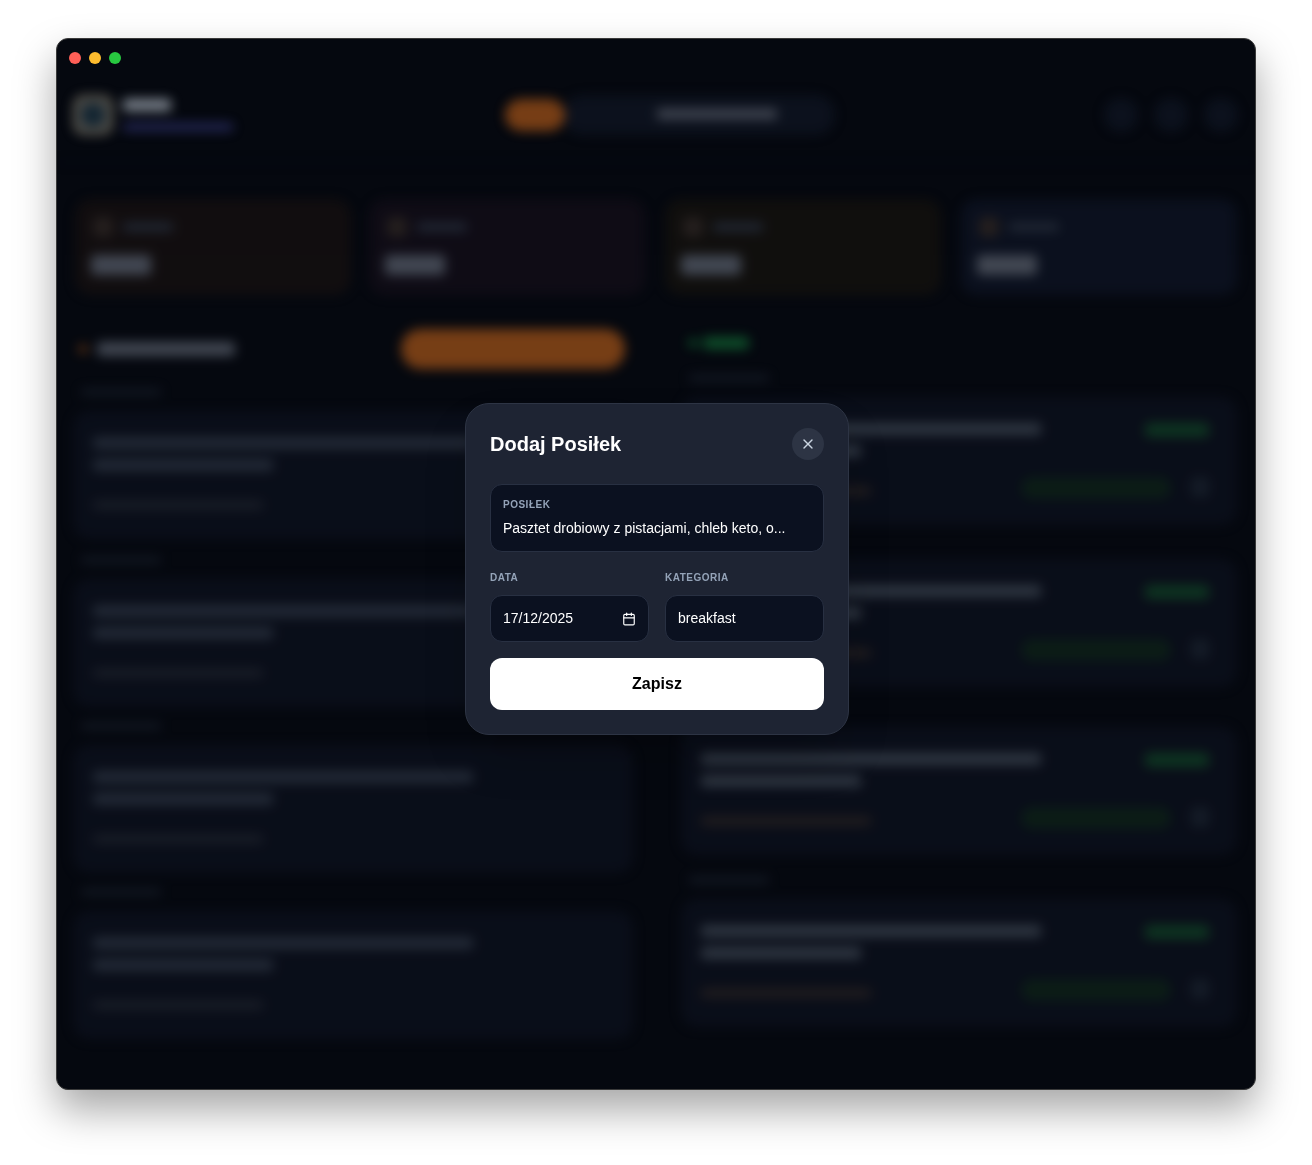  I want to click on save-button: Zapisz, so click(657, 684).